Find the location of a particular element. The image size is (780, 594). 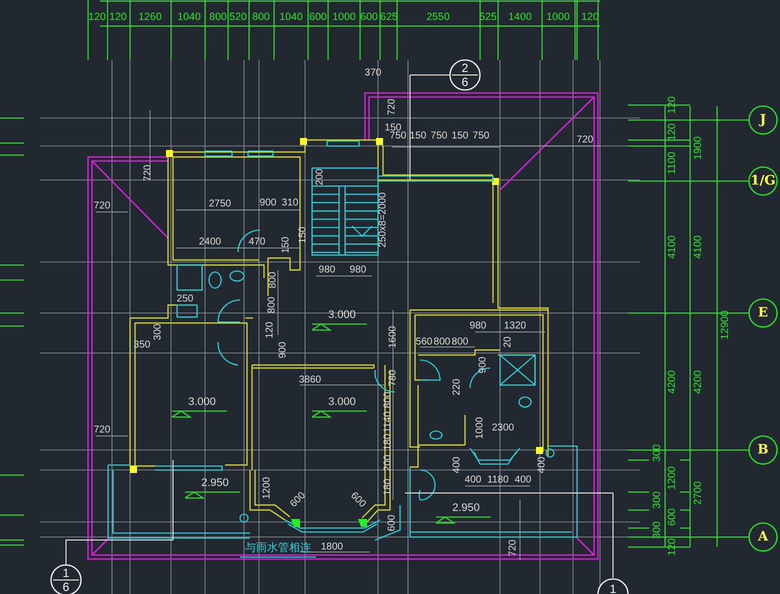

axis-label: E is located at coordinates (763, 313).